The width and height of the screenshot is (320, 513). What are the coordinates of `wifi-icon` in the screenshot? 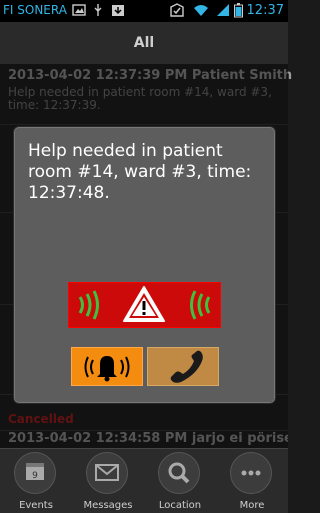 It's located at (201, 10).